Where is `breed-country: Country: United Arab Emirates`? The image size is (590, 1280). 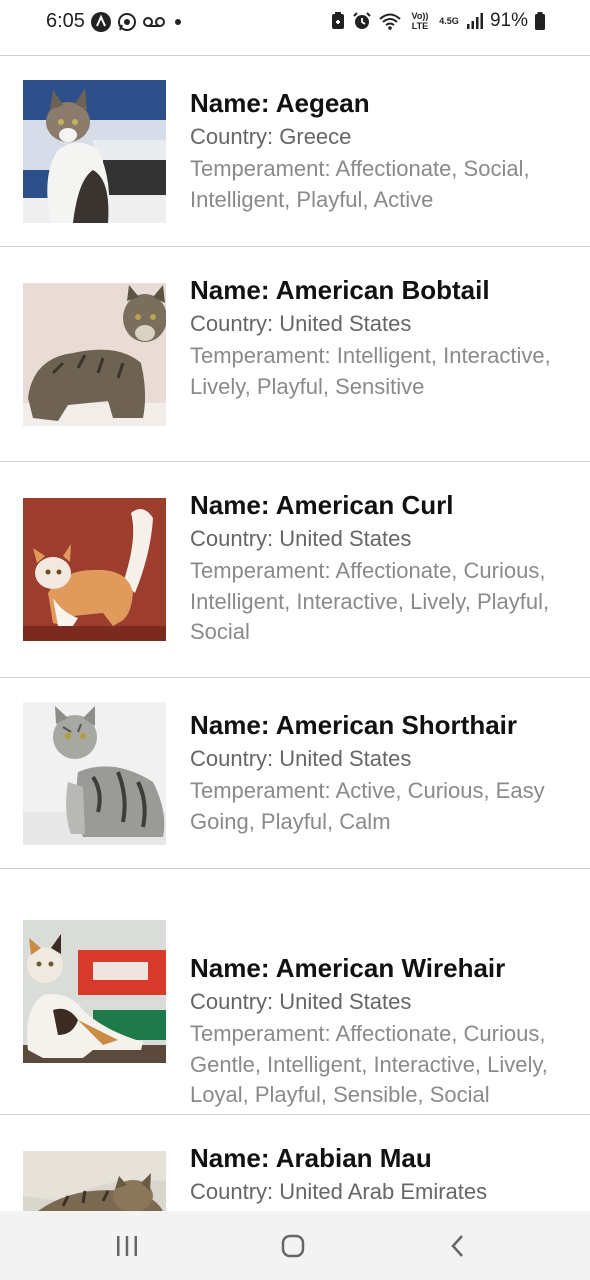
breed-country: Country: United Arab Emirates is located at coordinates (339, 1191).